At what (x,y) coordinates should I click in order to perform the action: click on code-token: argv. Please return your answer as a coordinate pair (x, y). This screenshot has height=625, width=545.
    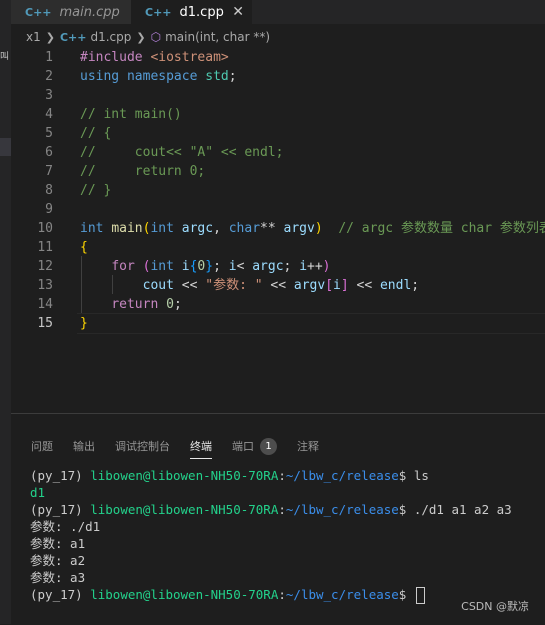
    Looking at the image, I should click on (309, 285).